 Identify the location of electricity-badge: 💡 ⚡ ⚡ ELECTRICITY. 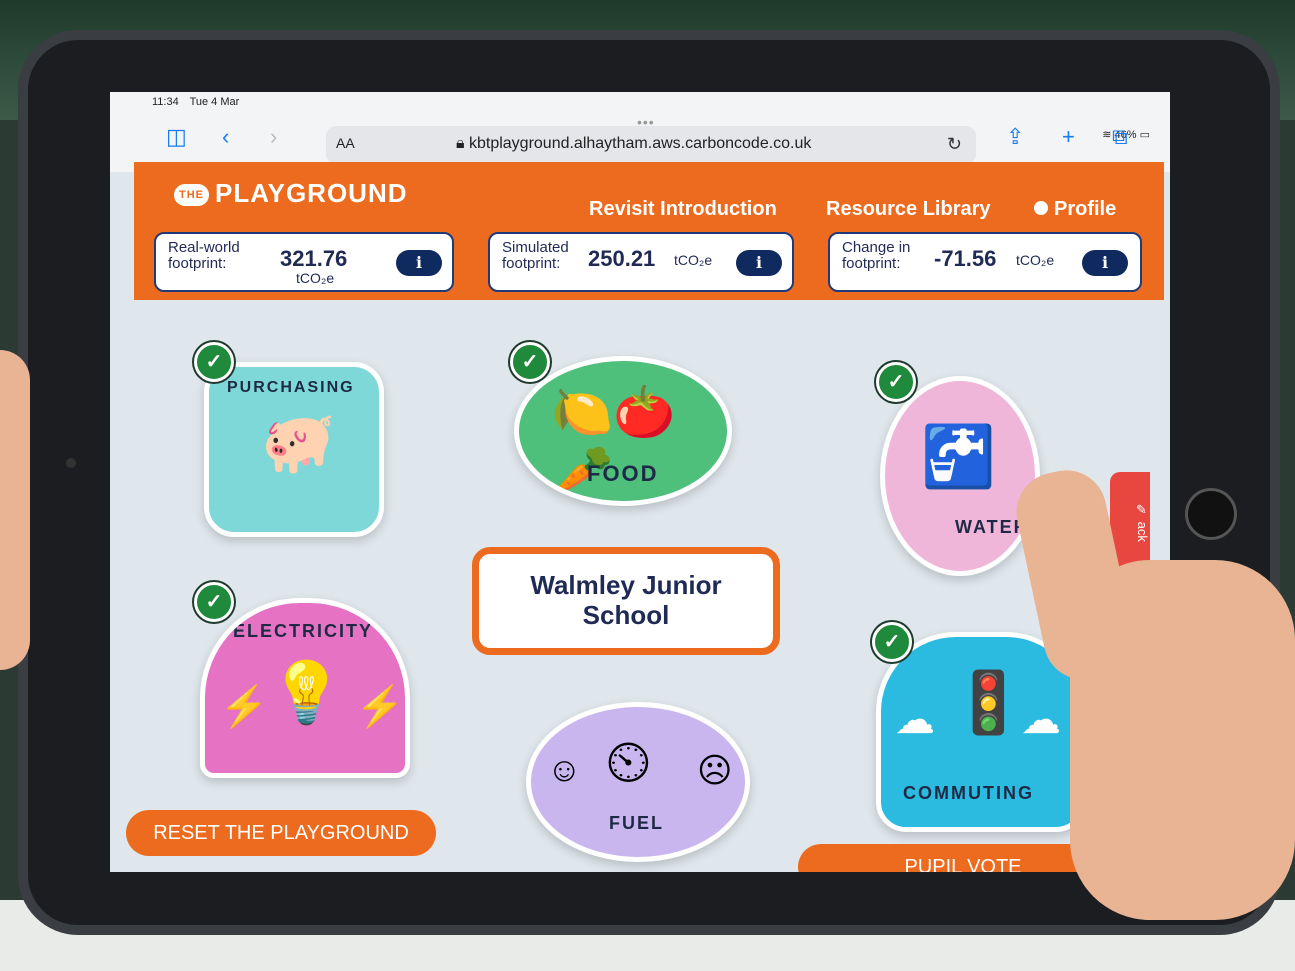
(305, 688).